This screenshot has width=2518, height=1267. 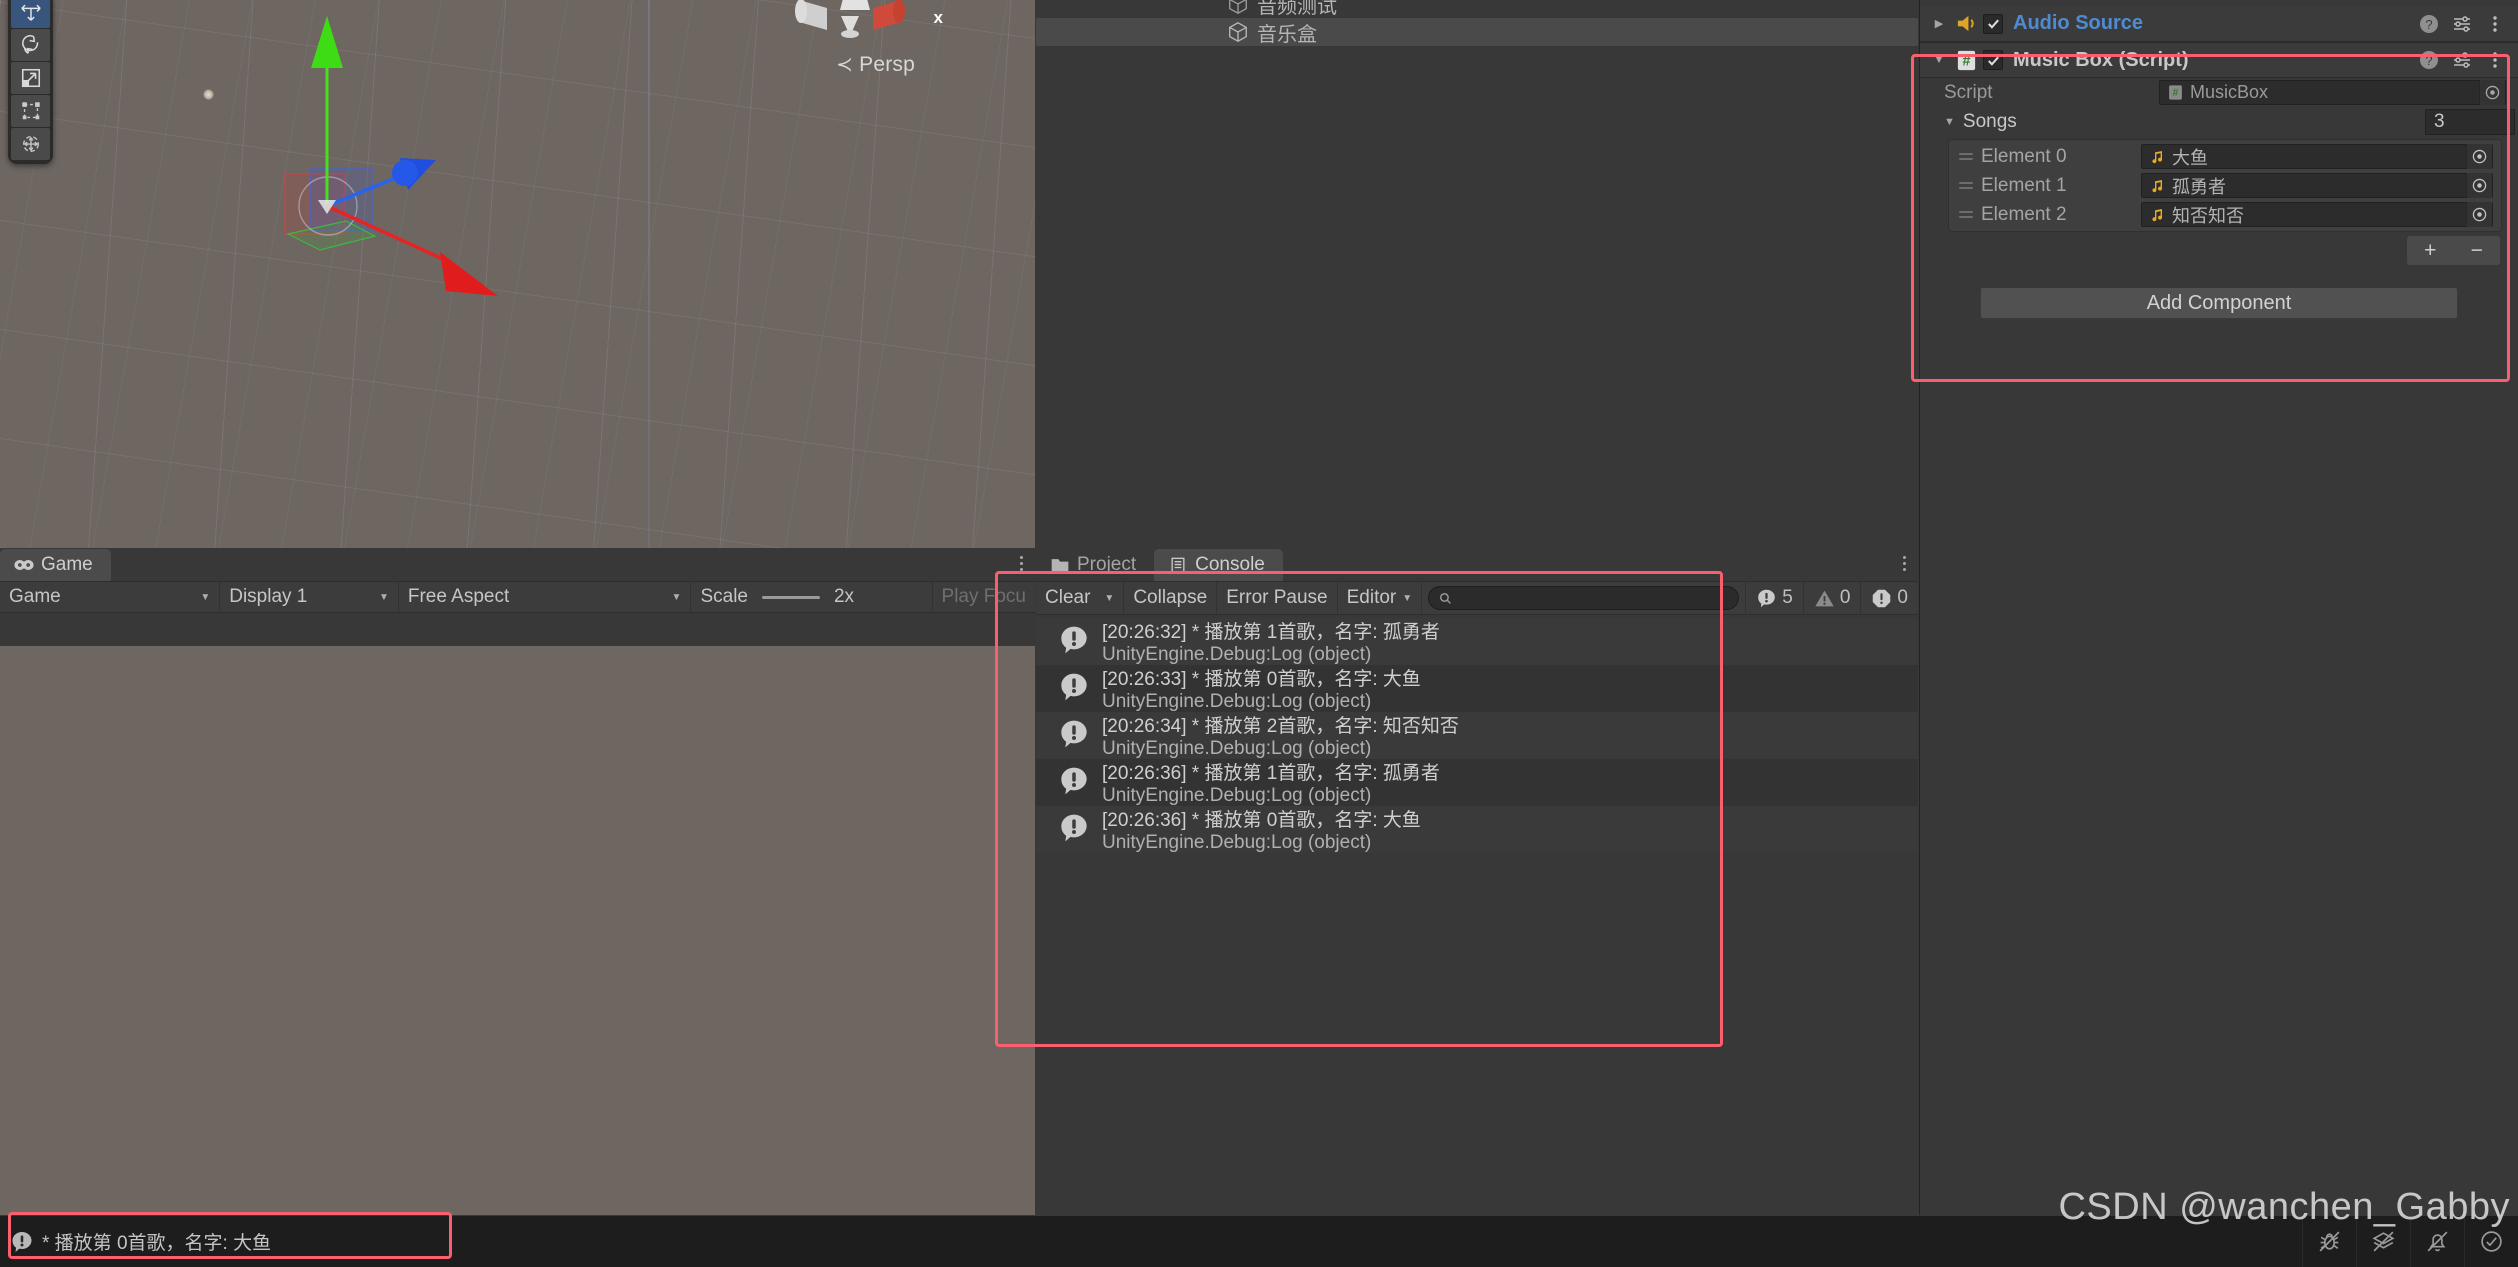 I want to click on api-updating-button, so click(x=2383, y=1241).